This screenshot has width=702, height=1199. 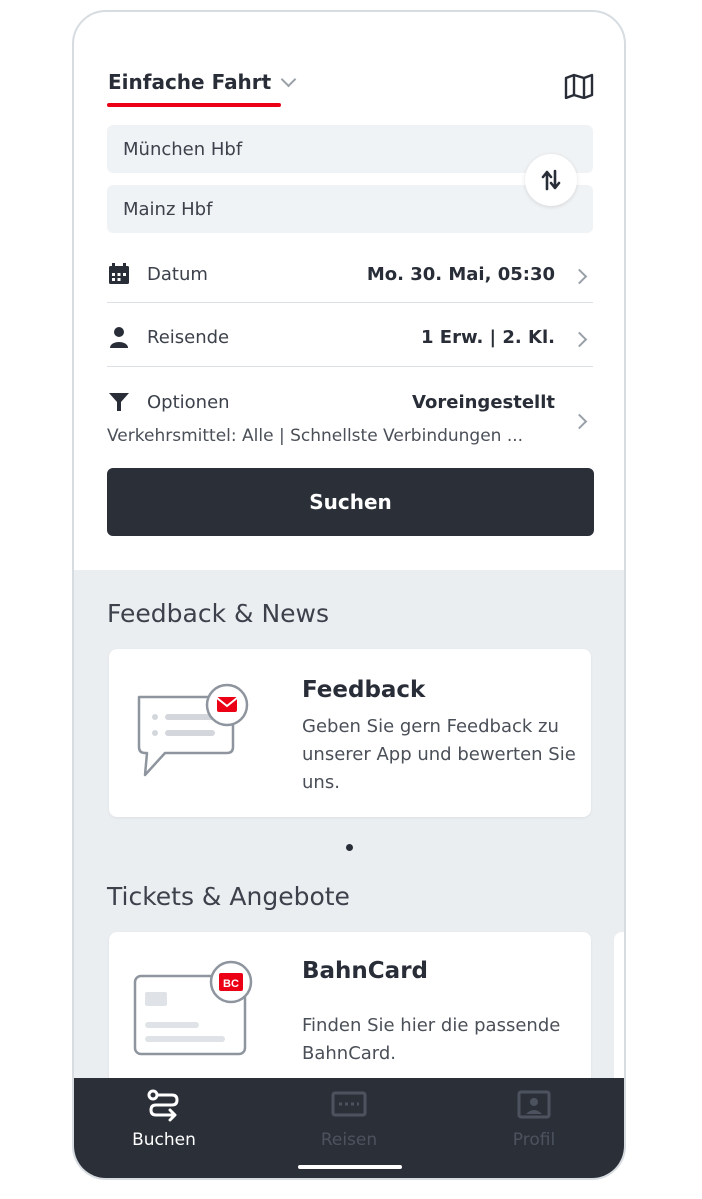 I want to click on ticket-icon, so click(x=349, y=1104).